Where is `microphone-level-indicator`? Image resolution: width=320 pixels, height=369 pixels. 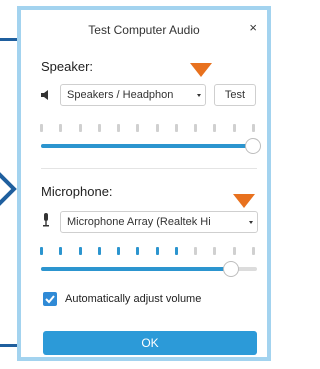 microphone-level-indicator is located at coordinates (147, 251).